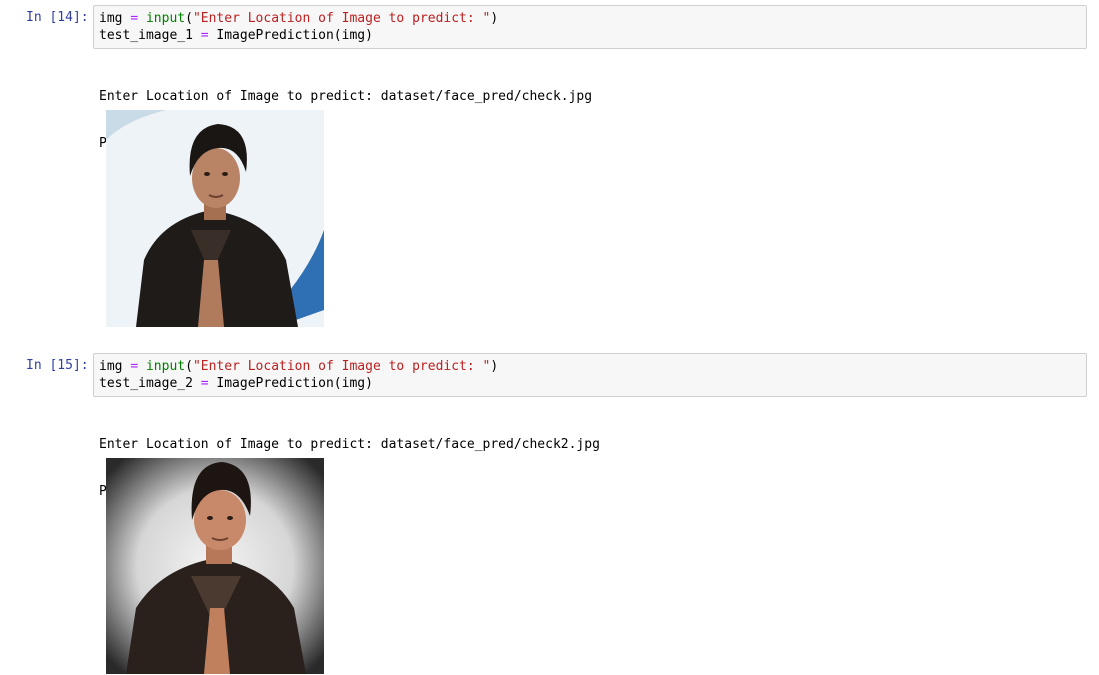  Describe the element at coordinates (57, 365) in the screenshot. I see `cell-prompt: In [15]:` at that location.